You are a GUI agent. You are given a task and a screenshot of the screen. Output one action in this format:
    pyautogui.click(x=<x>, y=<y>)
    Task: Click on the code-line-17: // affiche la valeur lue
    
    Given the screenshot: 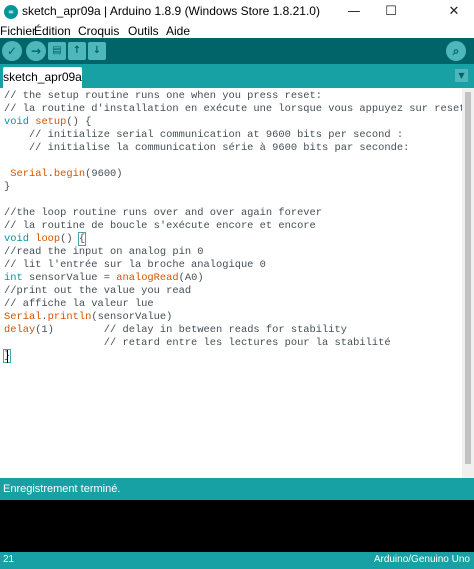 What is the action you would take?
    pyautogui.click(x=79, y=304)
    